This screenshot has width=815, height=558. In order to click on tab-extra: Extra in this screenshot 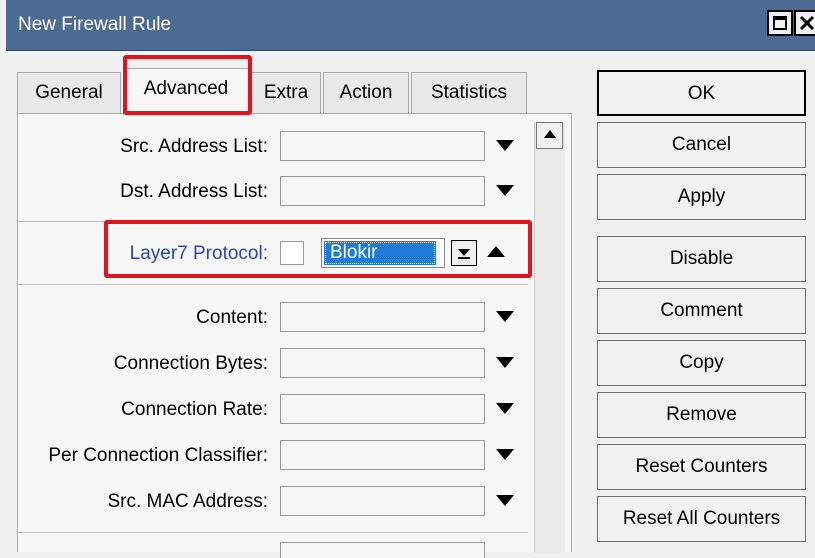, I will do `click(286, 93)`.